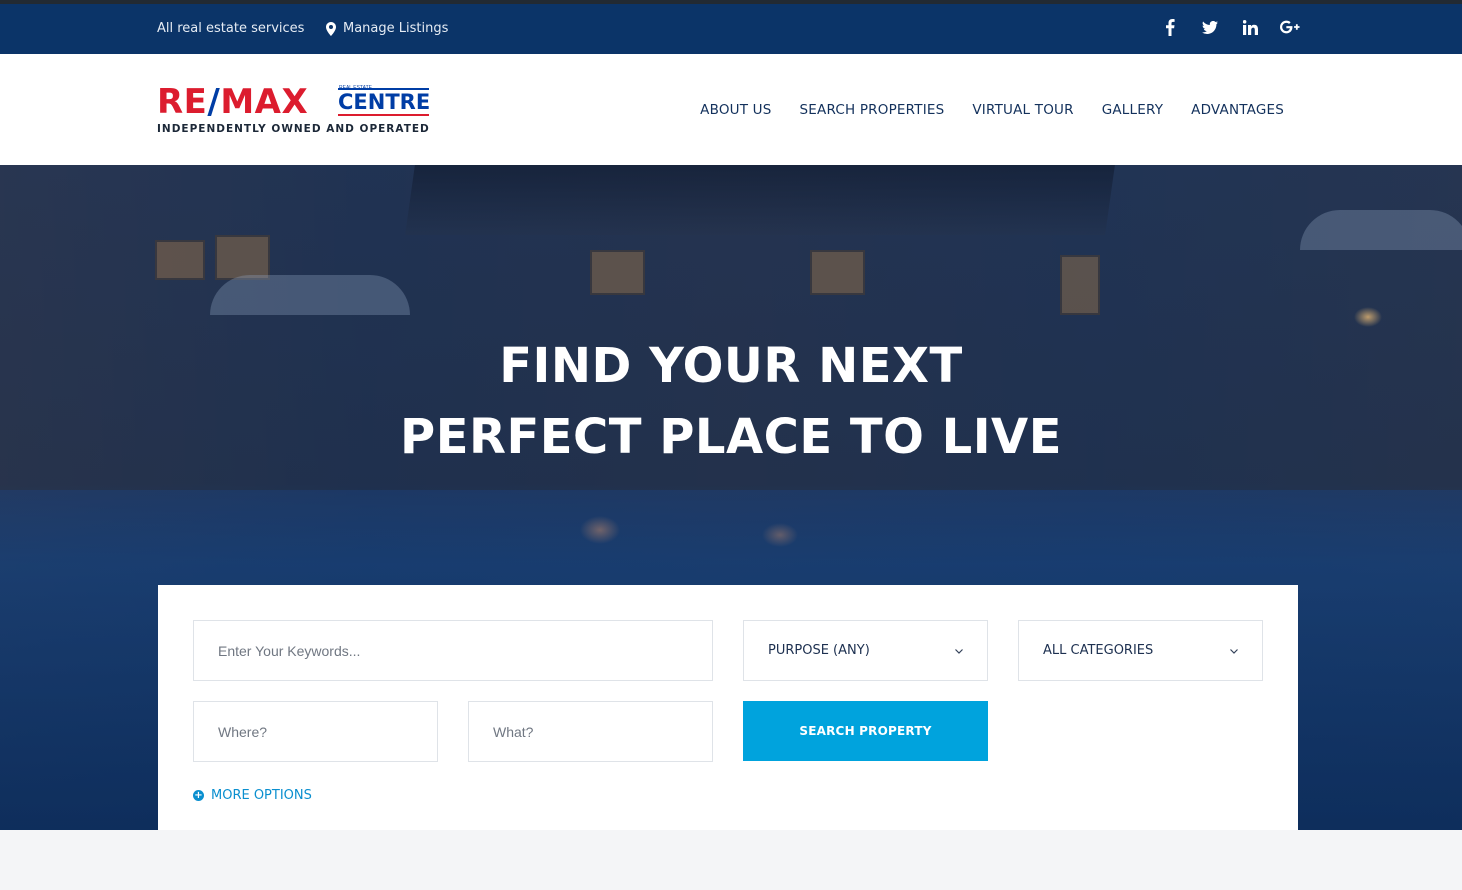  What do you see at coordinates (396, 28) in the screenshot?
I see `manage-listings-label: Manage Listings` at bounding box center [396, 28].